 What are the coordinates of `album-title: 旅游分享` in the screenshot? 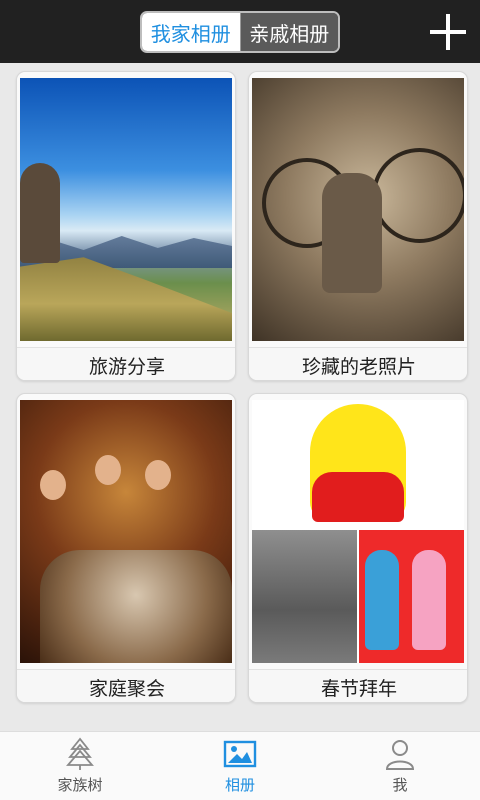 It's located at (126, 363).